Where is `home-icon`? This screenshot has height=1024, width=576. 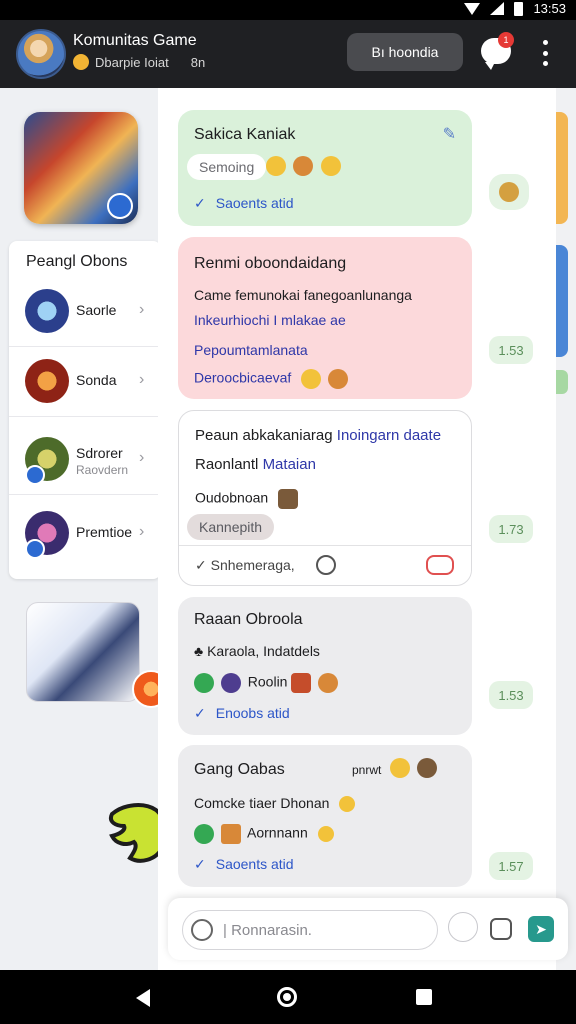
home-icon is located at coordinates (287, 997).